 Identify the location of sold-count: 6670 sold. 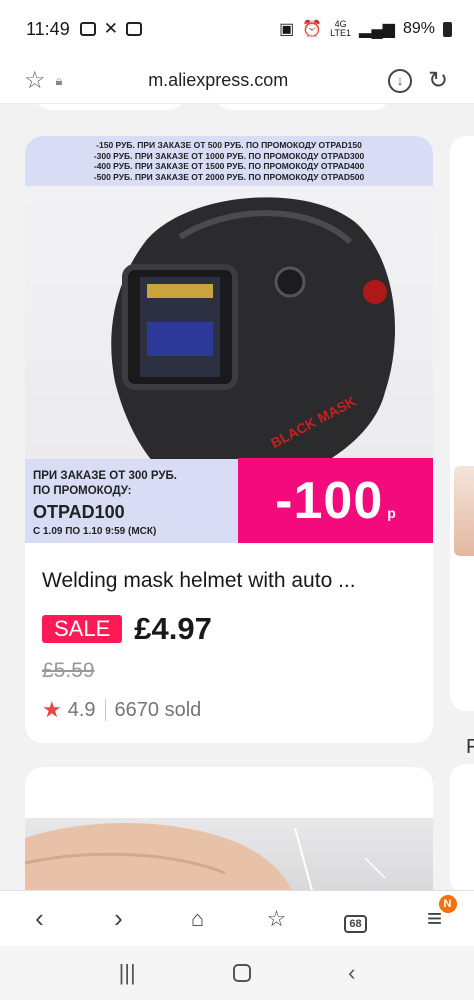
(158, 709).